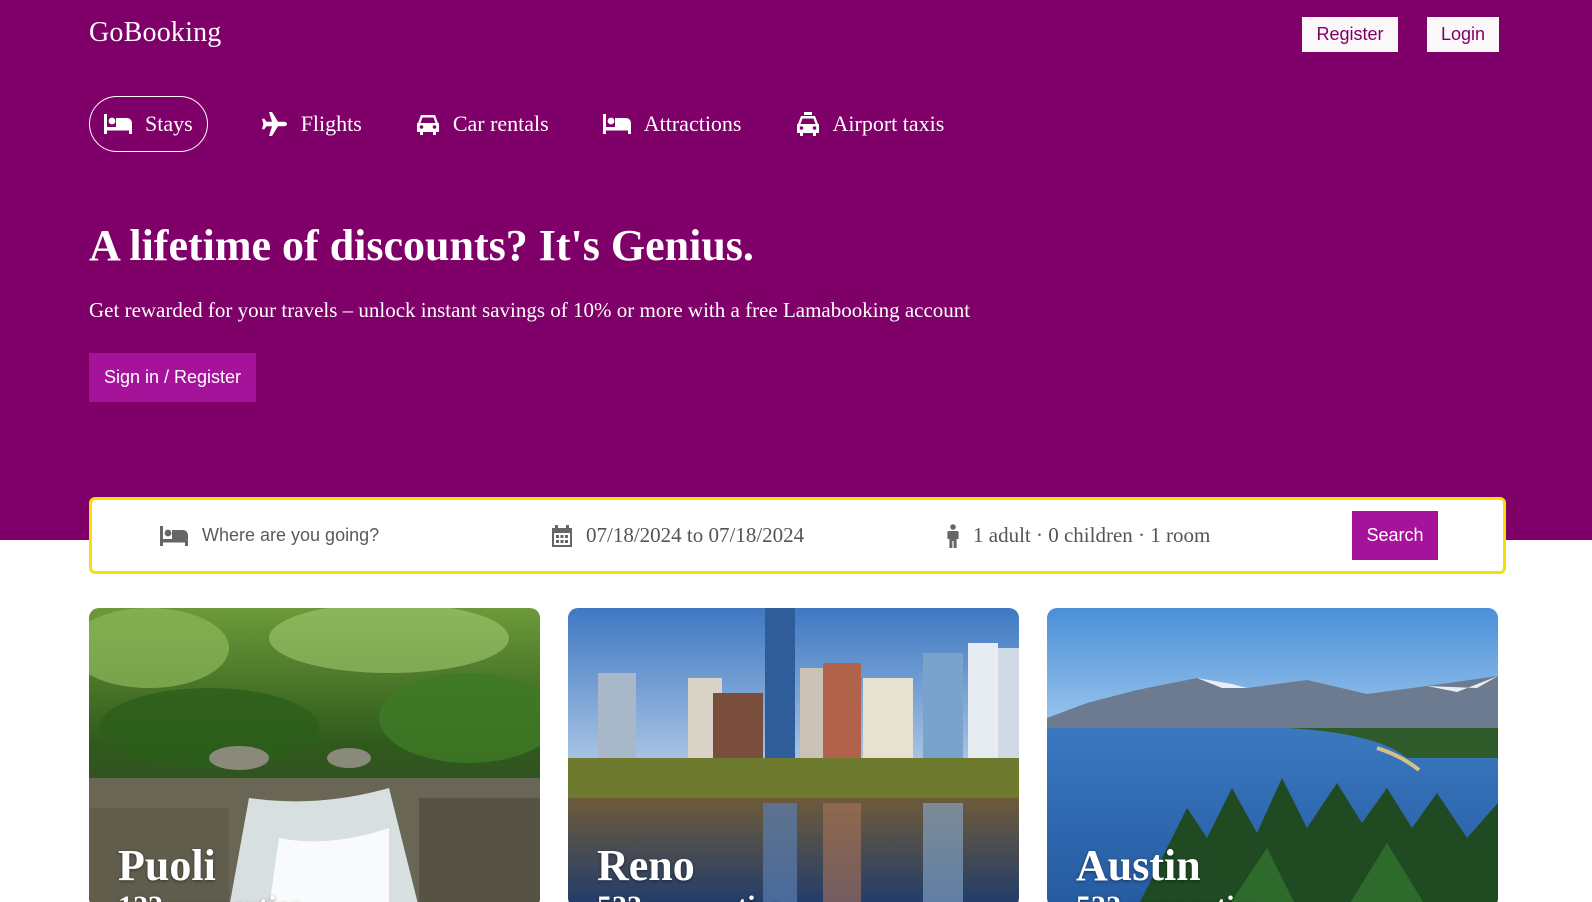  Describe the element at coordinates (695, 535) in the screenshot. I see `date-range-text: 07/18/2024 to 07/18/2024` at that location.